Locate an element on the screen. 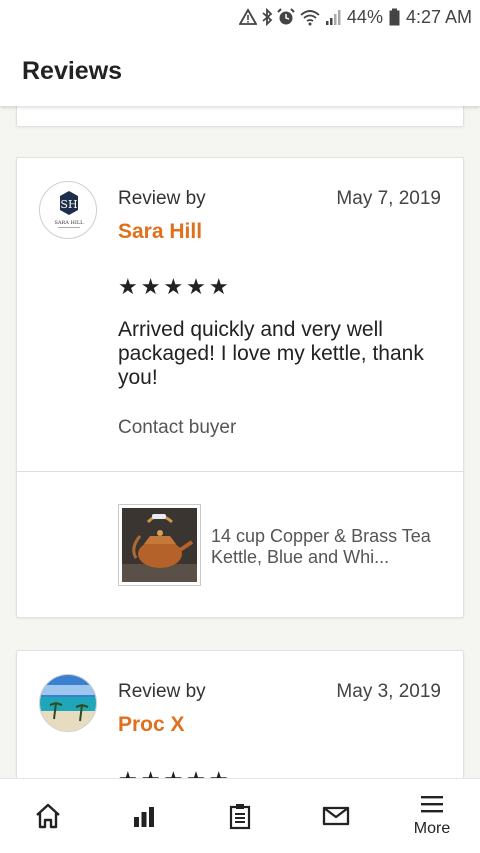 The height and width of the screenshot is (853, 480). clipboard-icon is located at coordinates (240, 817).